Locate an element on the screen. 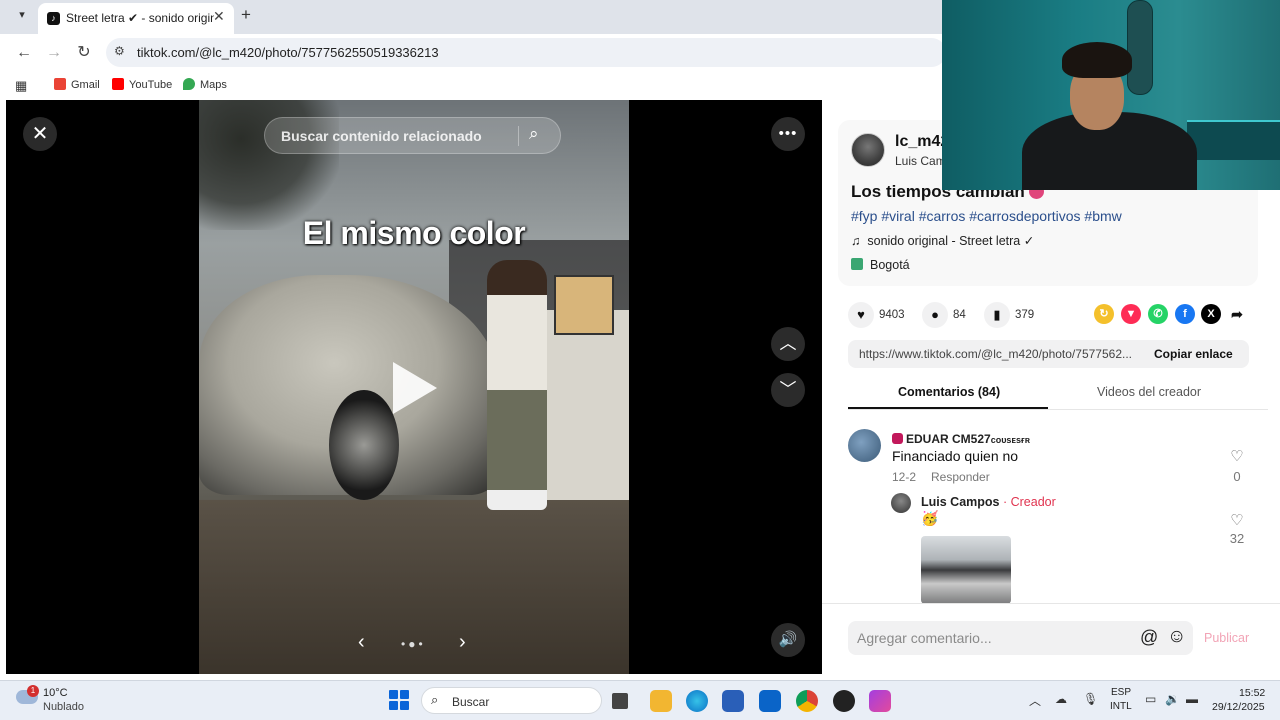 The image size is (1280, 720). carousel-prev-icon: ‹ is located at coordinates (361, 642).